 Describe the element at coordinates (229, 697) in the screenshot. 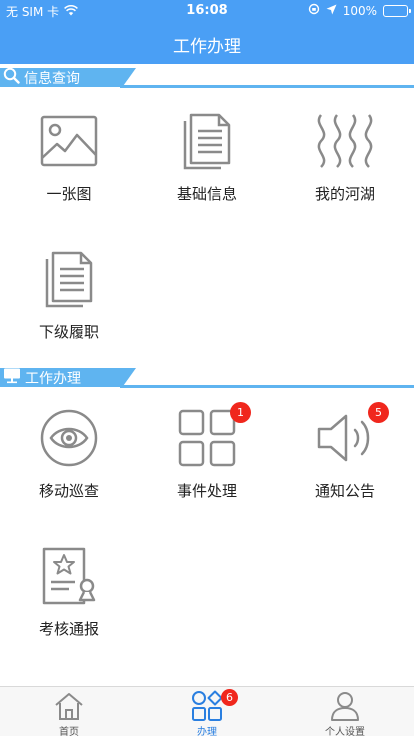

I see `tab-badge: 6` at that location.